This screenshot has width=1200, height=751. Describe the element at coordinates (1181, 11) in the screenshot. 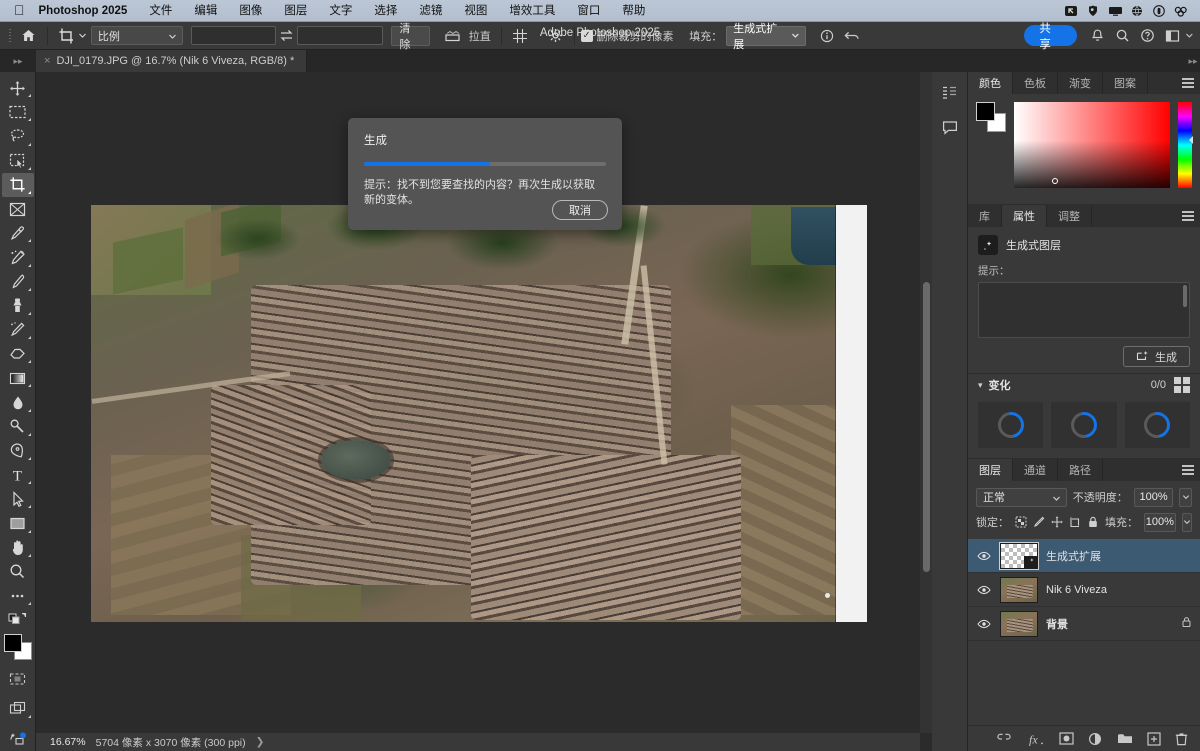

I see `dropbox-icon` at that location.